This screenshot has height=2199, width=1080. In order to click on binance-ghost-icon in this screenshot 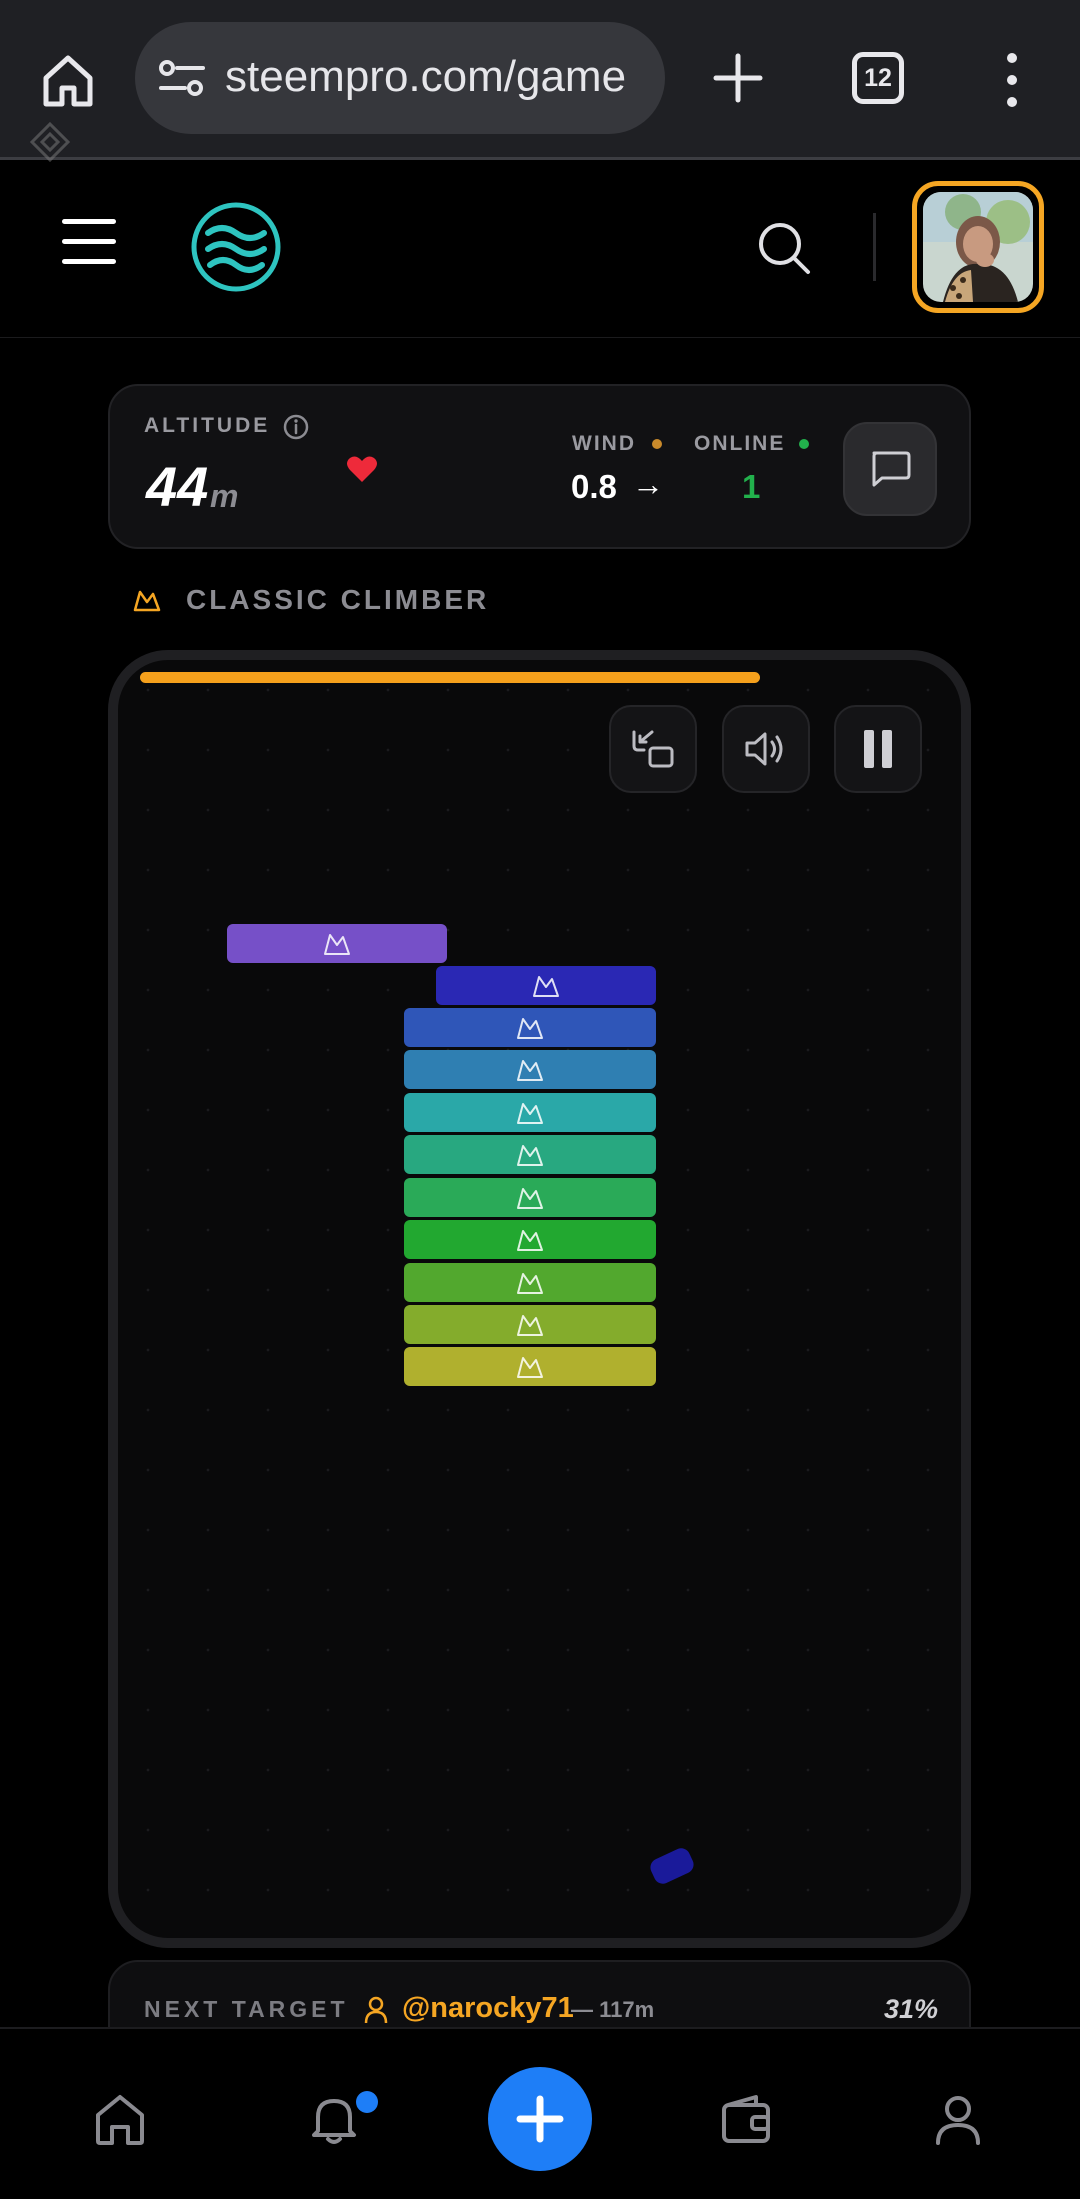, I will do `click(50, 142)`.